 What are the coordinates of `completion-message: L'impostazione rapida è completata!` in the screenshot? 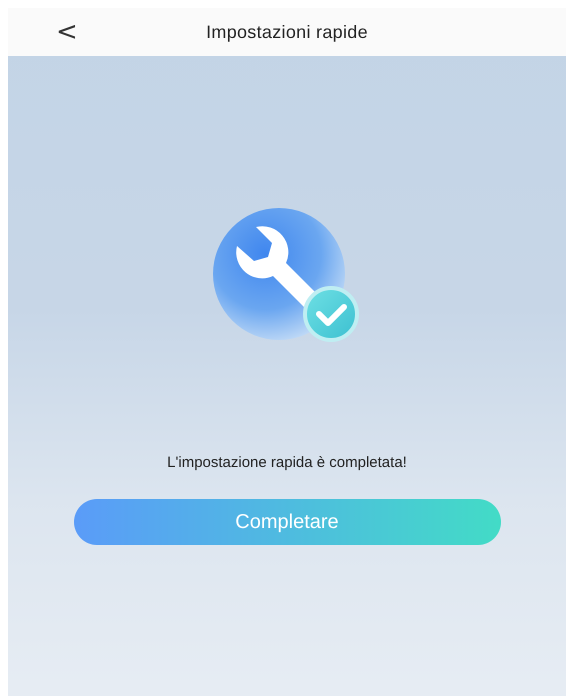 It's located at (287, 462).